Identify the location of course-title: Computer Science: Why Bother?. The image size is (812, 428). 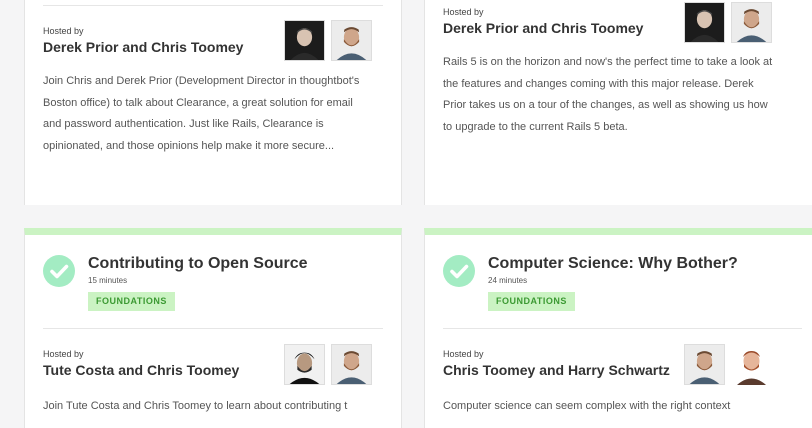
(613, 264).